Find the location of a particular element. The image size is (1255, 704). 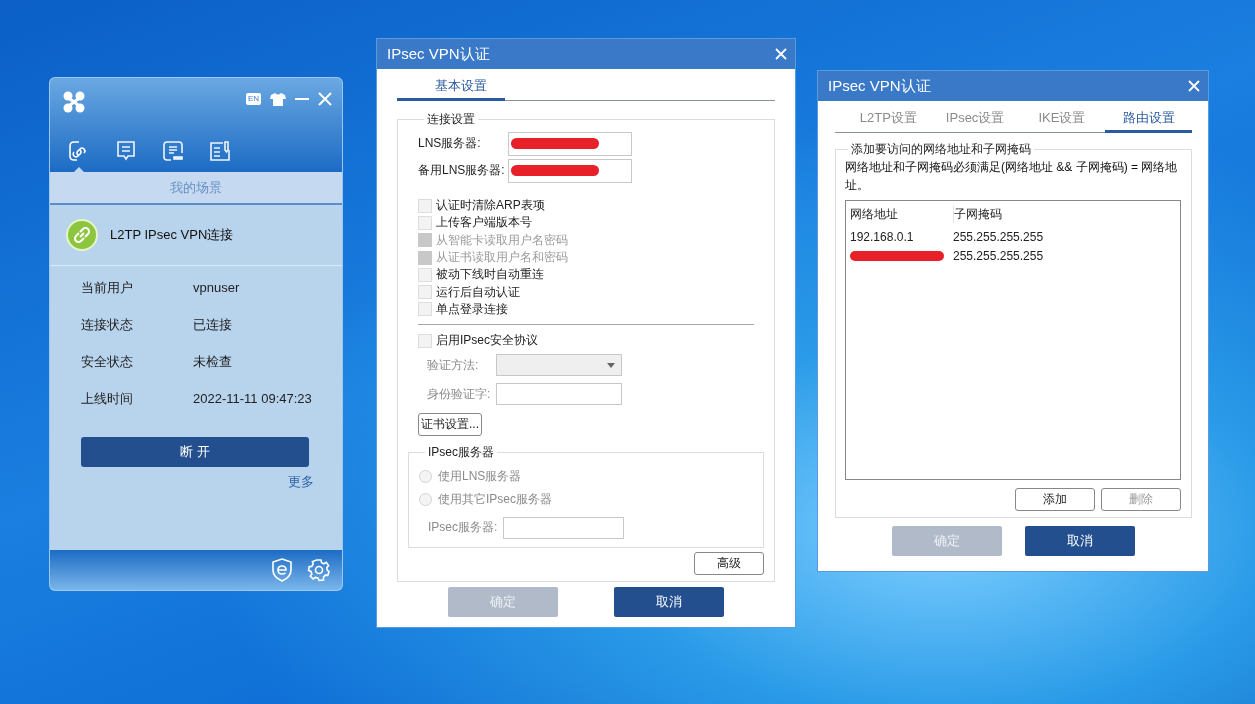

field-label: LNS服务器: is located at coordinates (450, 143).